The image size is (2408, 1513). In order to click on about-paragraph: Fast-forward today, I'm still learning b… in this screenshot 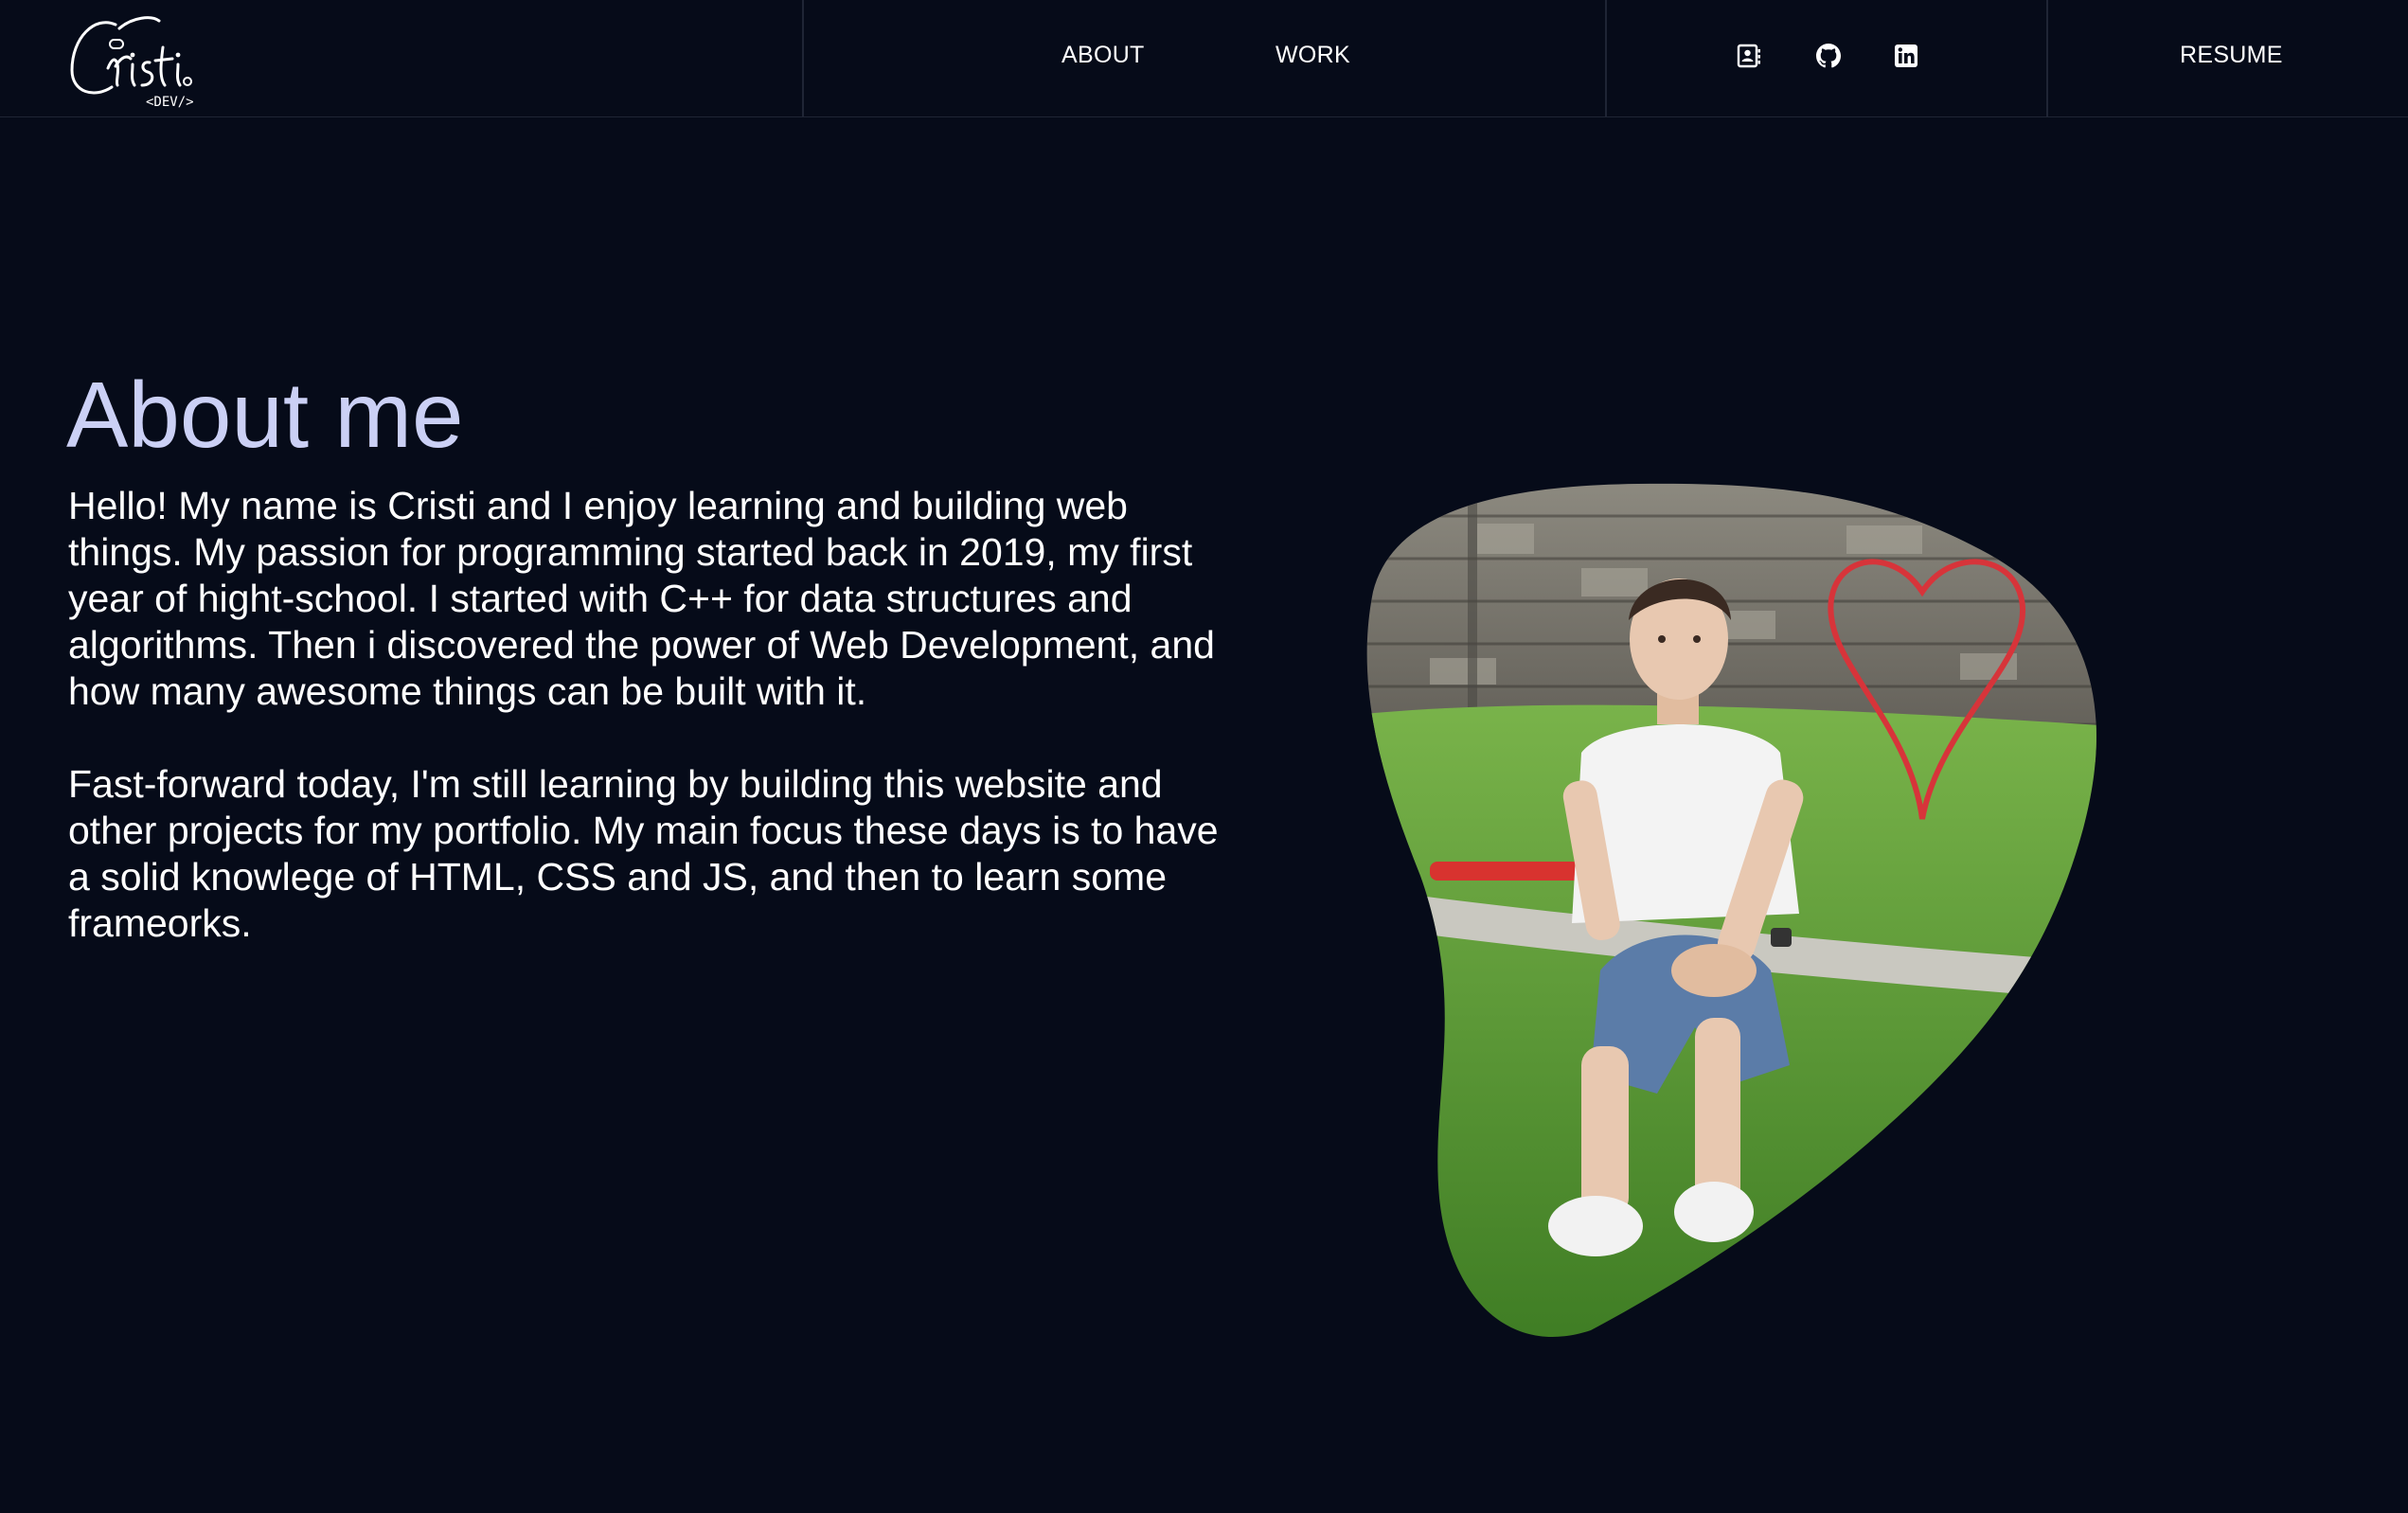, I will do `click(643, 853)`.